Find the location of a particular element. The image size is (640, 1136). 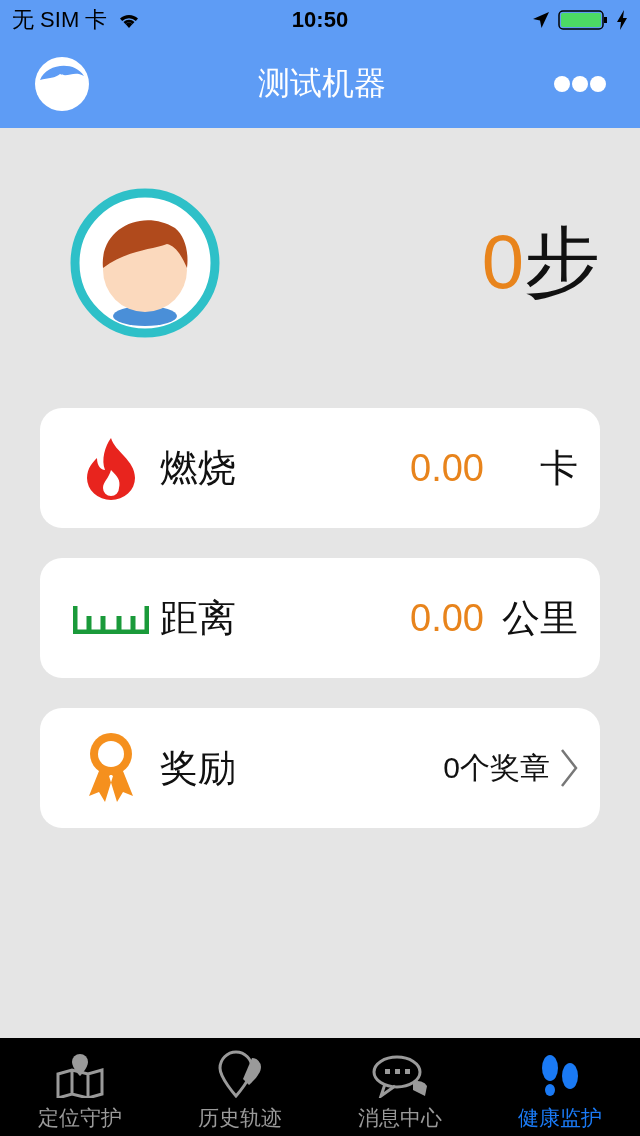

battery-icon is located at coordinates (583, 20).